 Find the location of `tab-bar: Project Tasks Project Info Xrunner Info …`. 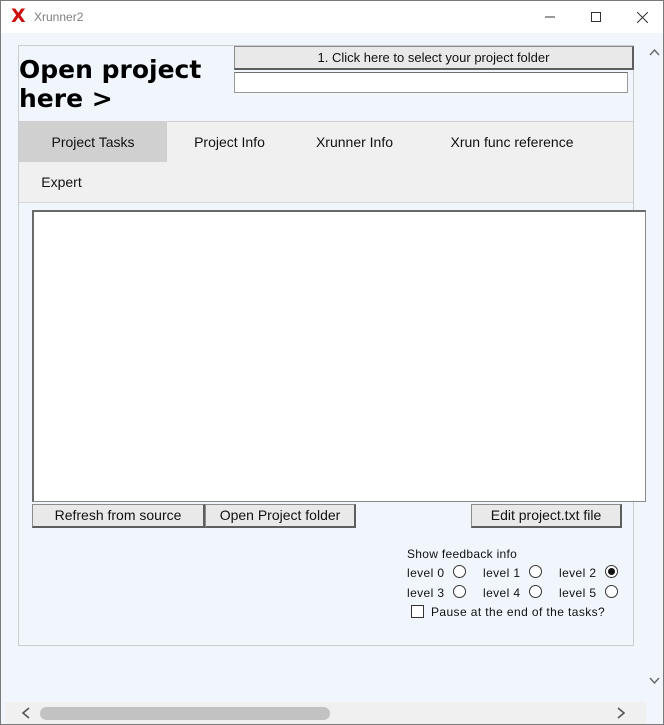

tab-bar: Project Tasks Project Info Xrunner Info … is located at coordinates (326, 162).